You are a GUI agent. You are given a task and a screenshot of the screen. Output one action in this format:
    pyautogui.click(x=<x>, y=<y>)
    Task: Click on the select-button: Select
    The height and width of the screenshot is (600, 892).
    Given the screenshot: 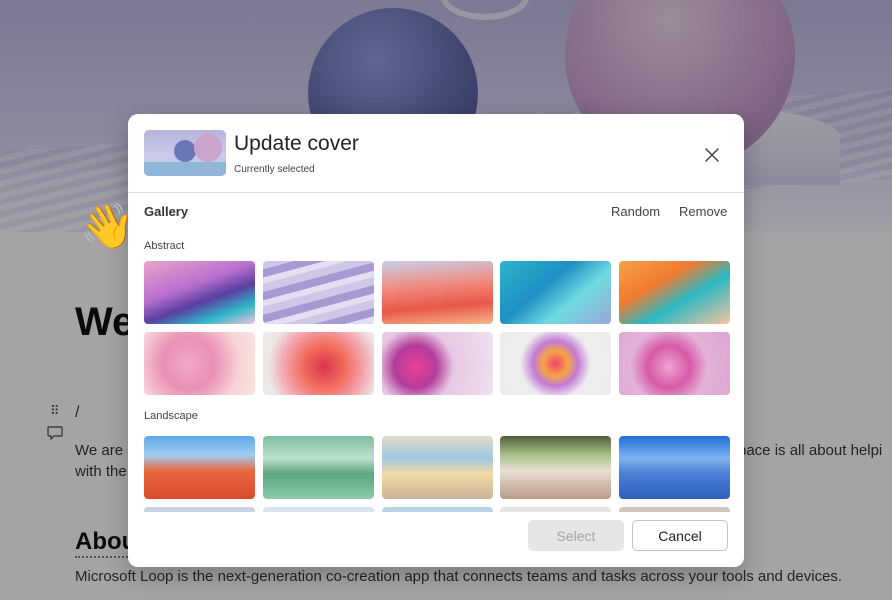 What is the action you would take?
    pyautogui.click(x=576, y=535)
    